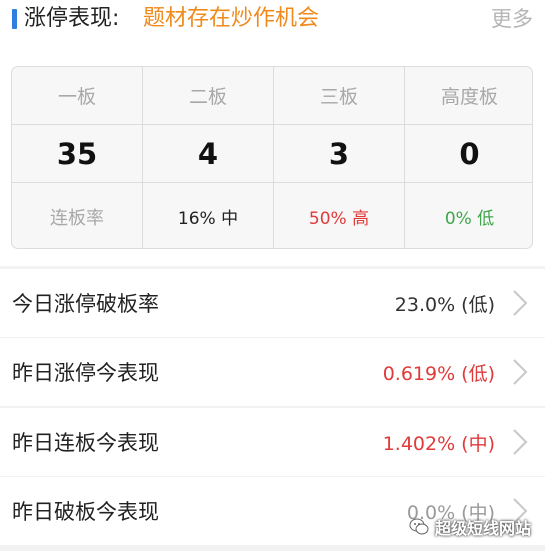  I want to click on count-first-board: 35, so click(77, 154).